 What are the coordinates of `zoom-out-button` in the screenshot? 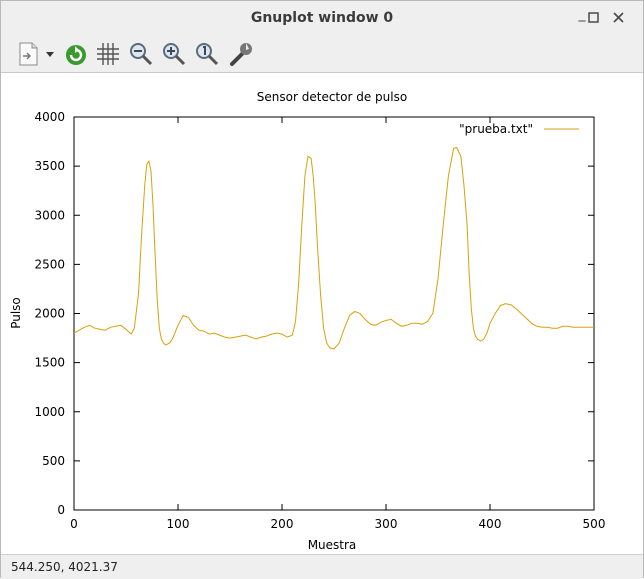 It's located at (141, 54).